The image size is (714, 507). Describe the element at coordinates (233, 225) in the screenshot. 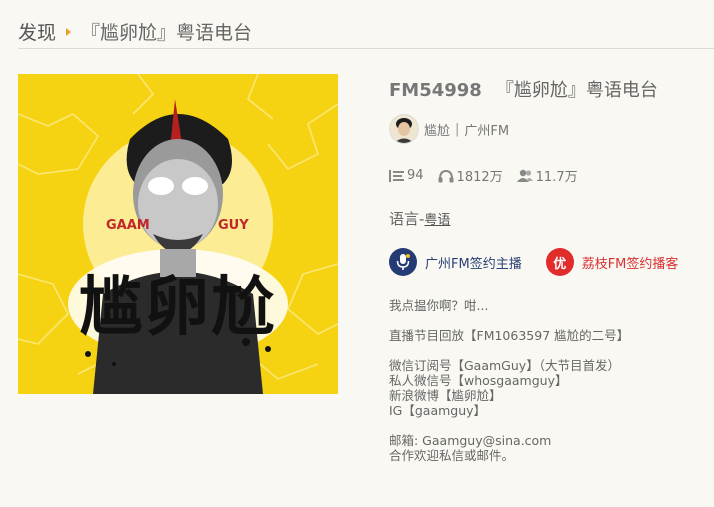

I see `svg-text: GUY` at that location.